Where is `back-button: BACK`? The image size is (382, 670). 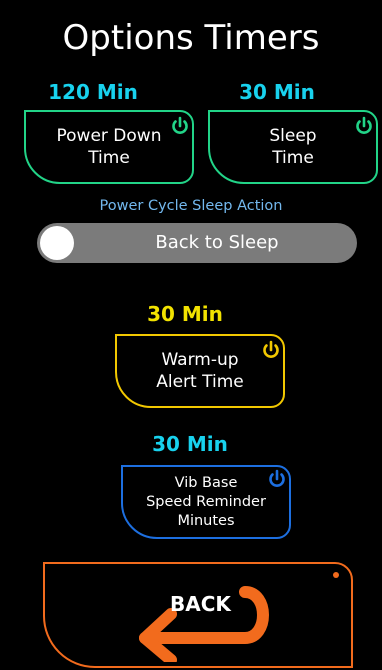
back-button: BACK is located at coordinates (198, 615).